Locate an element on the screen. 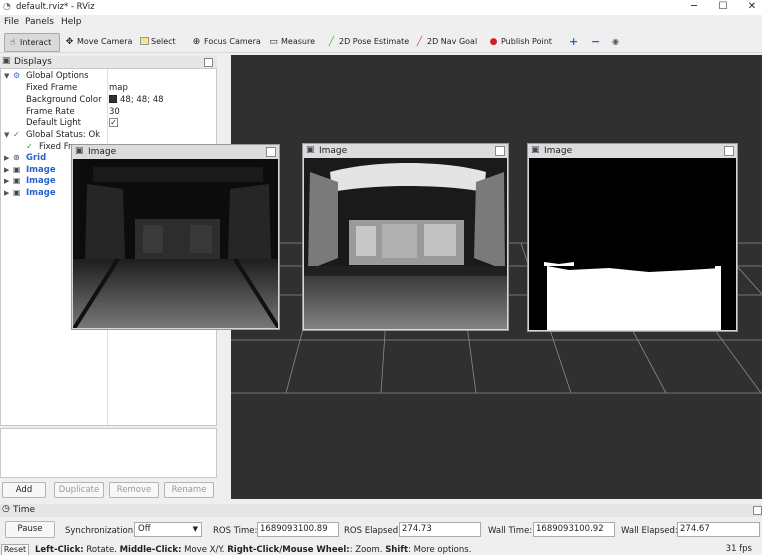 The width and height of the screenshot is (762, 555). hint-more: : More options. is located at coordinates (440, 550).